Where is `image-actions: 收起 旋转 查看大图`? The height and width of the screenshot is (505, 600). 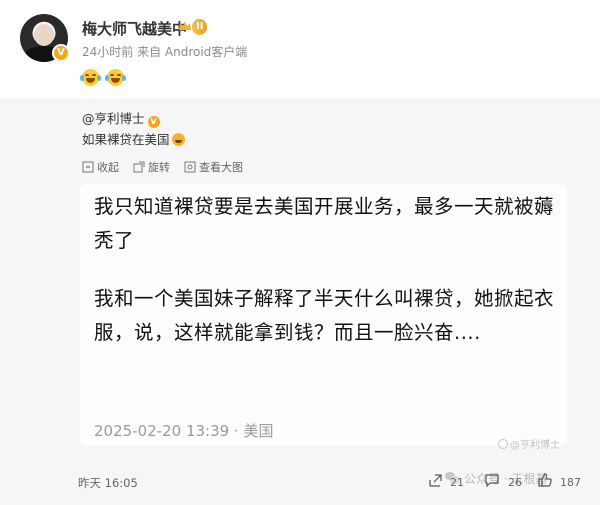
image-actions: 收起 旋转 查看大图 is located at coordinates (162, 167).